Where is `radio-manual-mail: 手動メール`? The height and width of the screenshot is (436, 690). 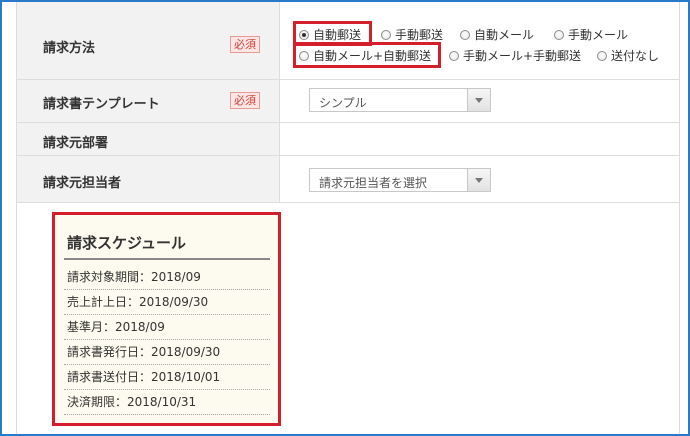 radio-manual-mail: 手動メール is located at coordinates (591, 34).